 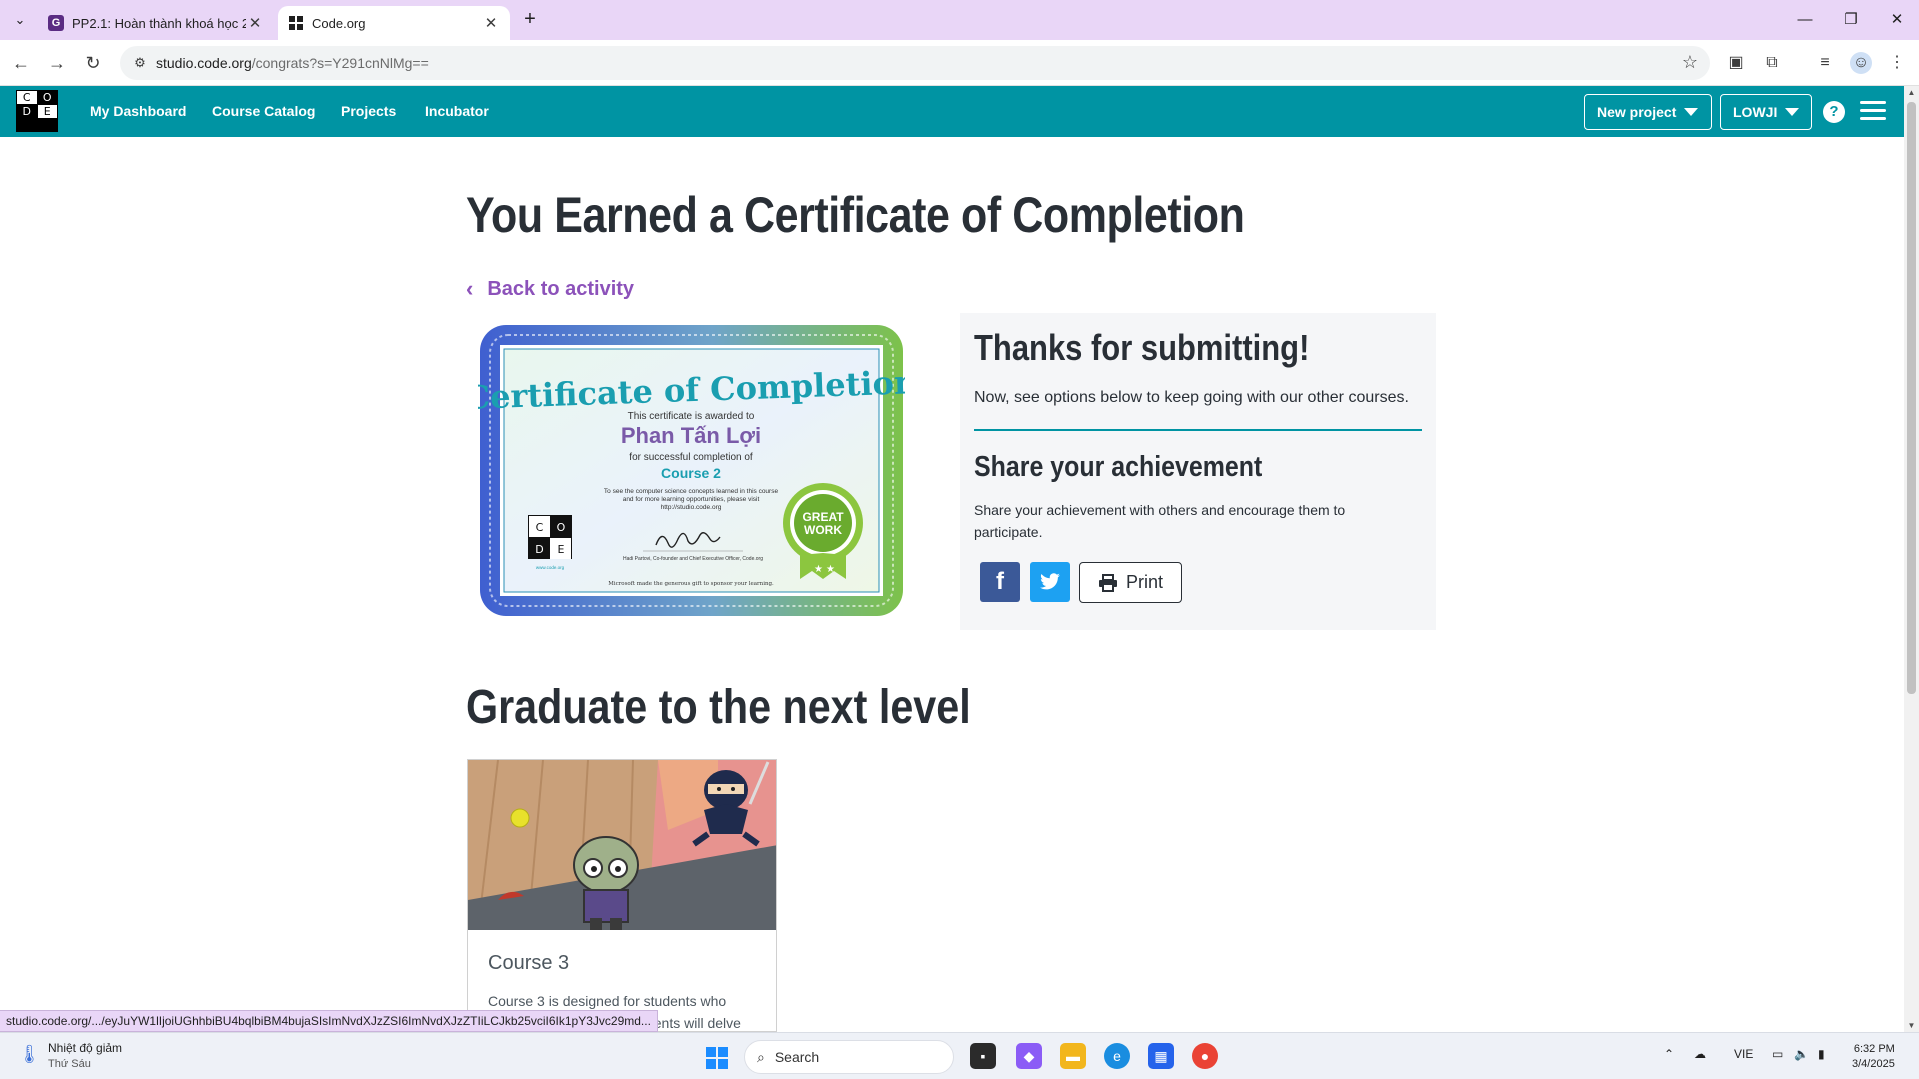 I want to click on svg-text: WORK, so click(x=823, y=530).